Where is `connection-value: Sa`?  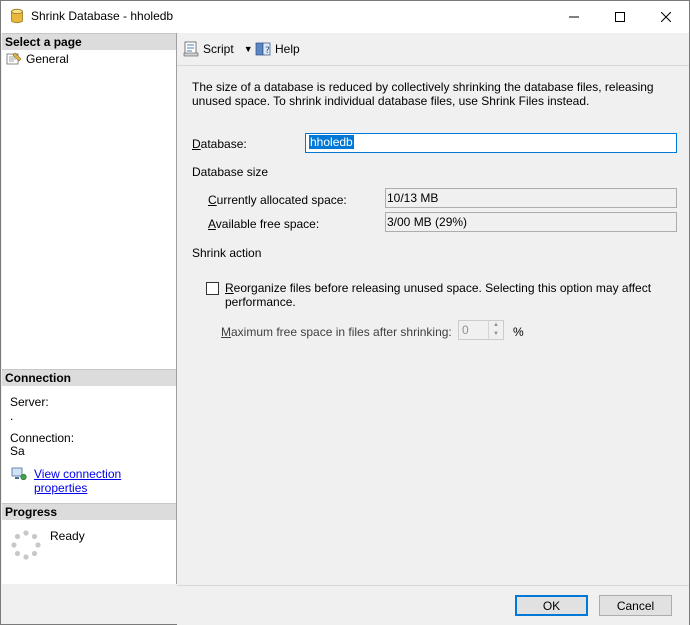
connection-value: Sa is located at coordinates (17, 451).